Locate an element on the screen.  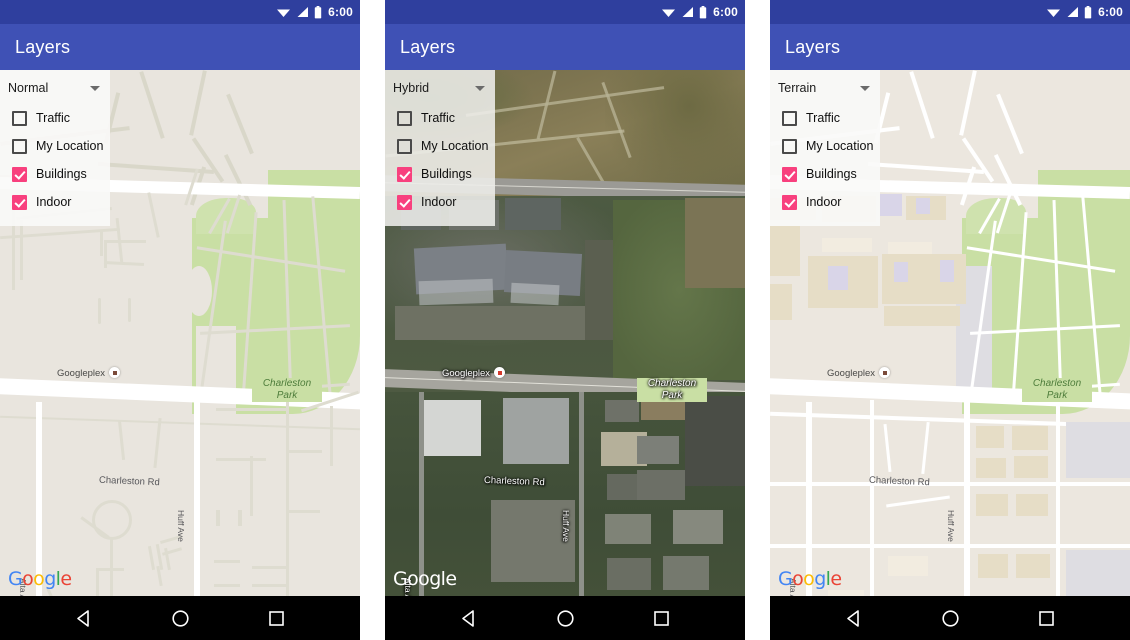
map-type-spinner: Terrain is located at coordinates (825, 88).